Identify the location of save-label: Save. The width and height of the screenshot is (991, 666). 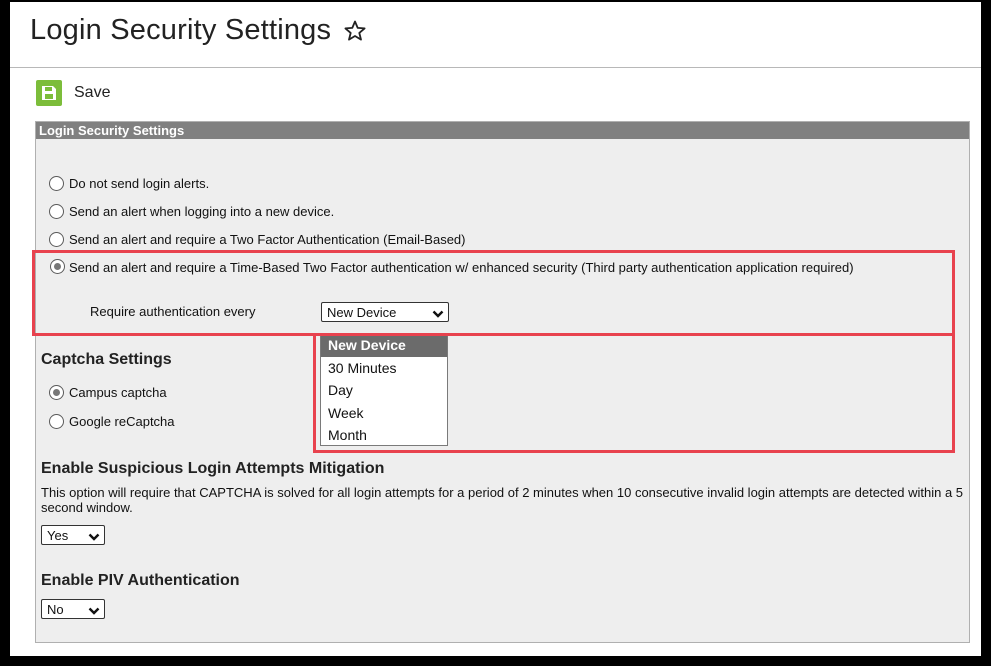
(92, 92).